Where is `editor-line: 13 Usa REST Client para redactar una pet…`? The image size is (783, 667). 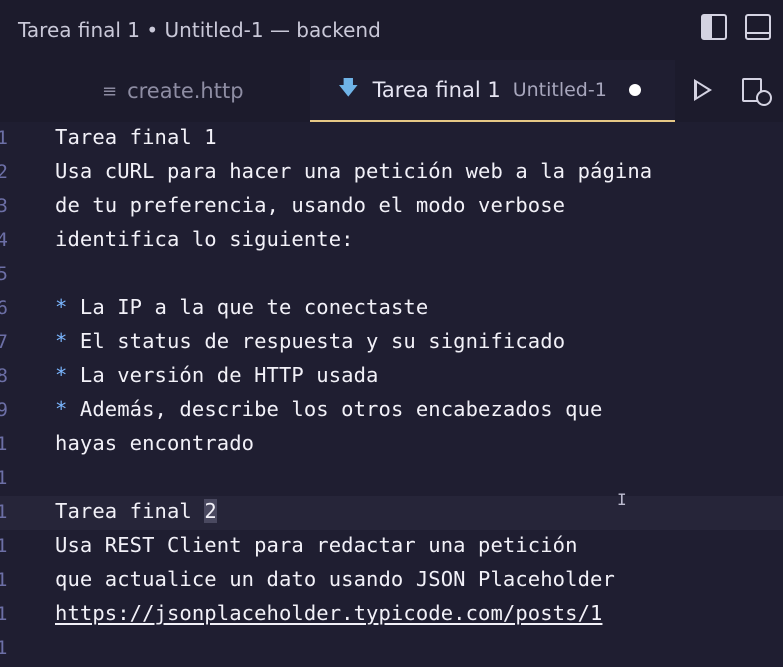
editor-line: 13 Usa REST Client para redactar una pet… is located at coordinates (391, 547).